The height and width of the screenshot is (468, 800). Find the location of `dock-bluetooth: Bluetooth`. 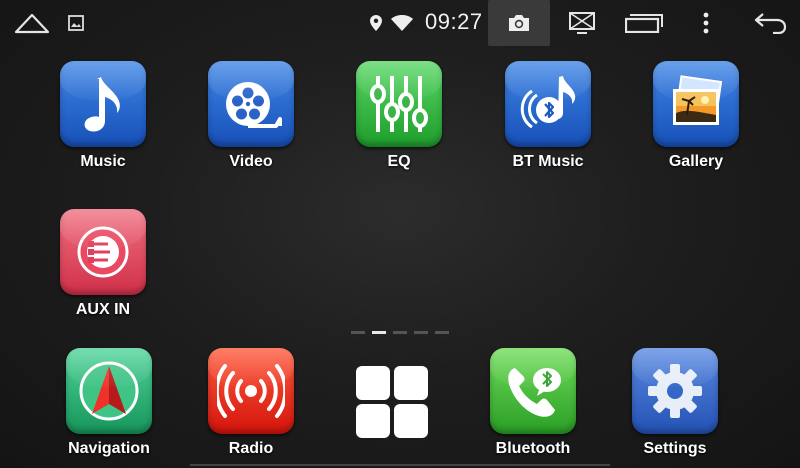

dock-bluetooth: Bluetooth is located at coordinates (533, 403).